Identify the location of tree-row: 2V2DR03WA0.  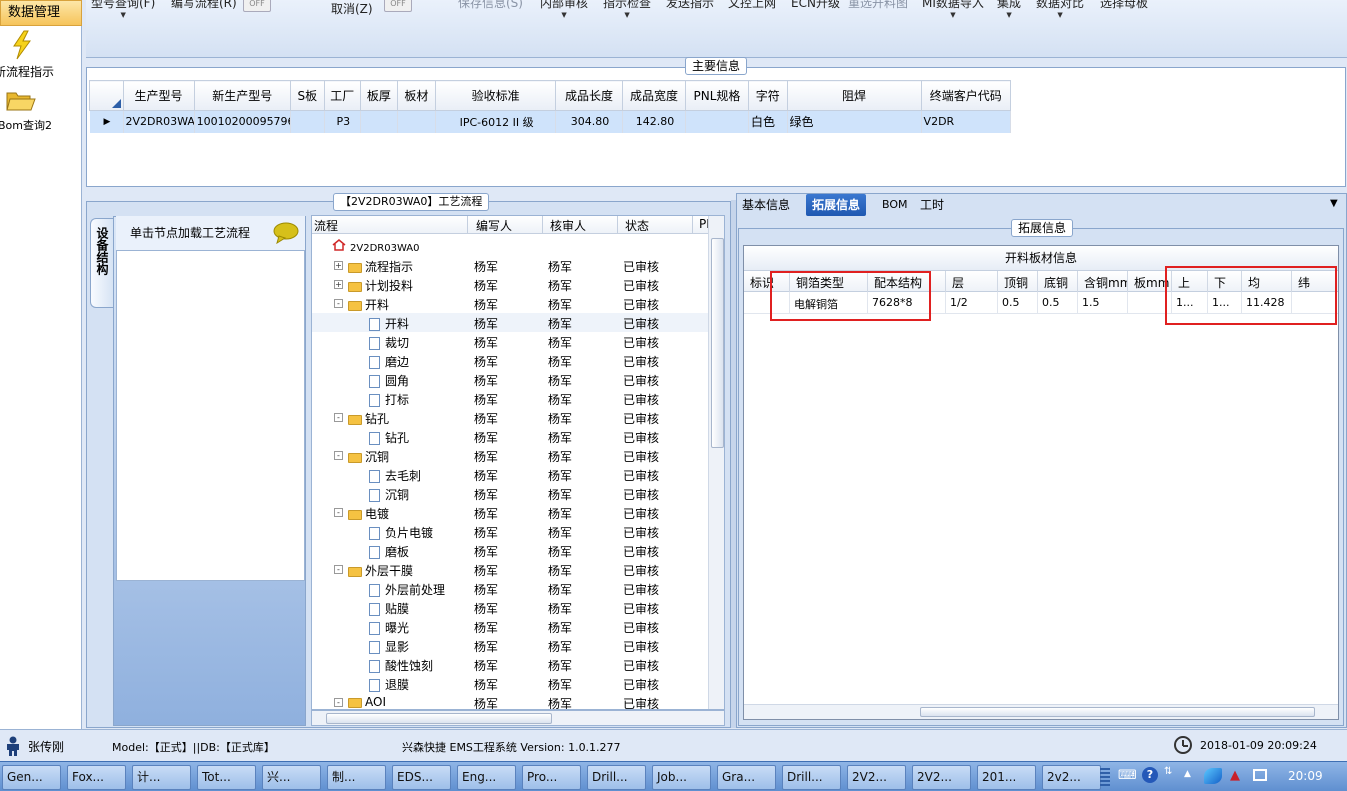
(512, 246).